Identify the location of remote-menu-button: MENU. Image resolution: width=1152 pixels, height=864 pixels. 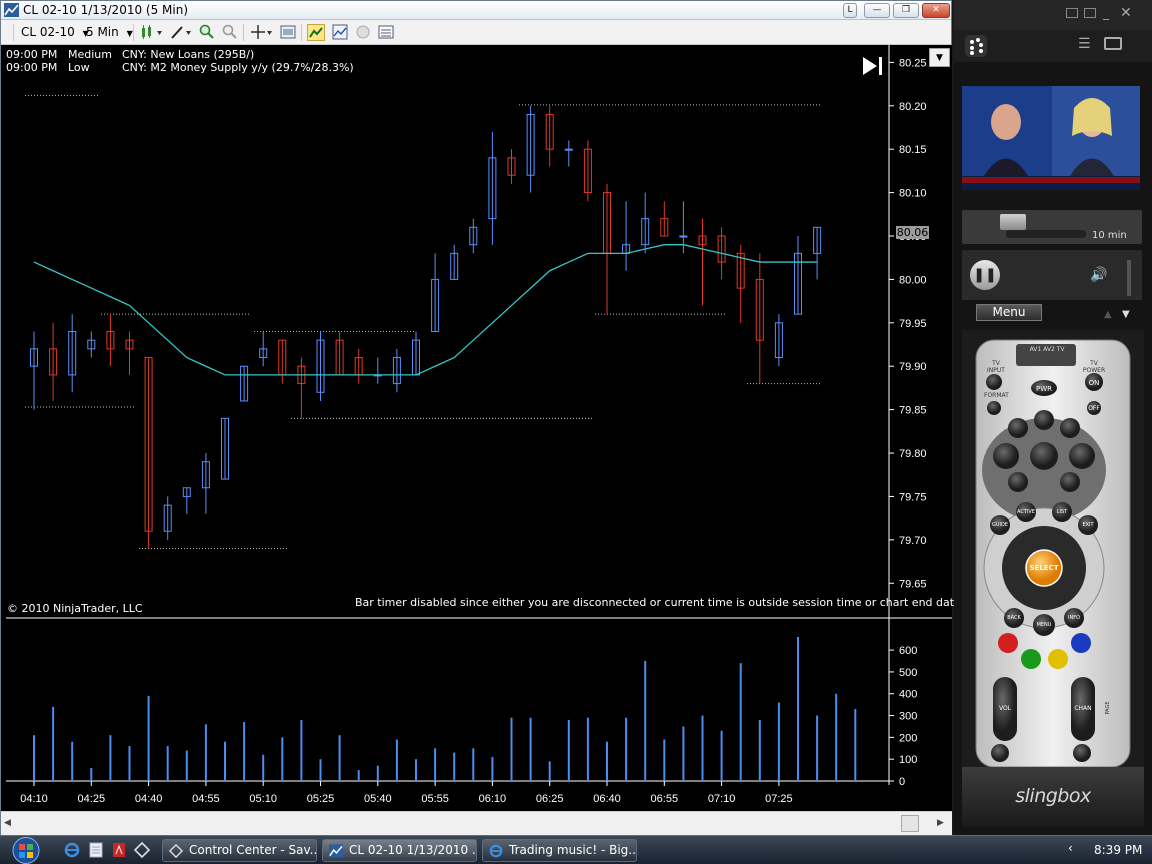
(1044, 625).